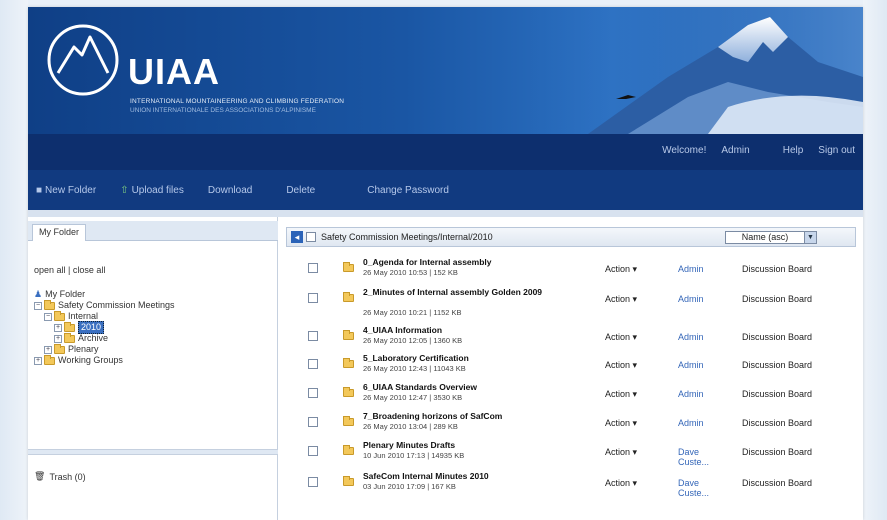  Describe the element at coordinates (116, 305) in the screenshot. I see `tree-label: Safety Commission Meetings` at that location.